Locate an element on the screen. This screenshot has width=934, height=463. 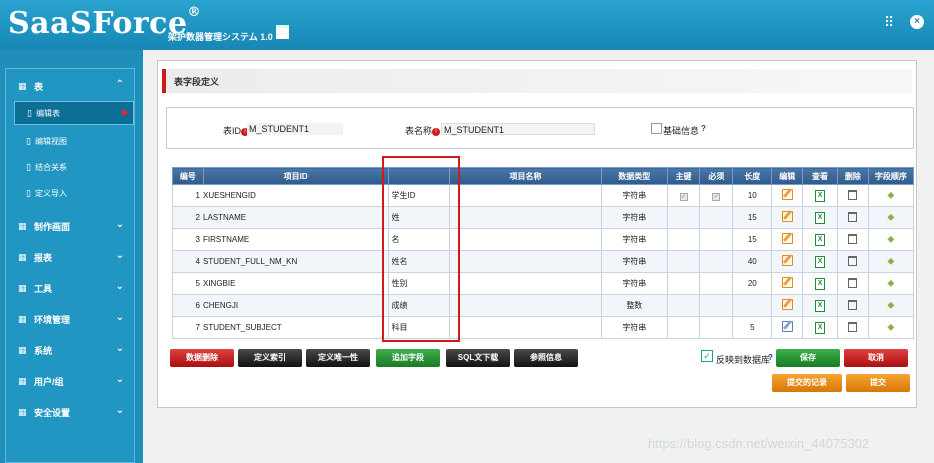
table-info-form: 表ID! M_STUDENT1 表名称! M_STUDENT1 基础信息 ? is located at coordinates (540, 128).